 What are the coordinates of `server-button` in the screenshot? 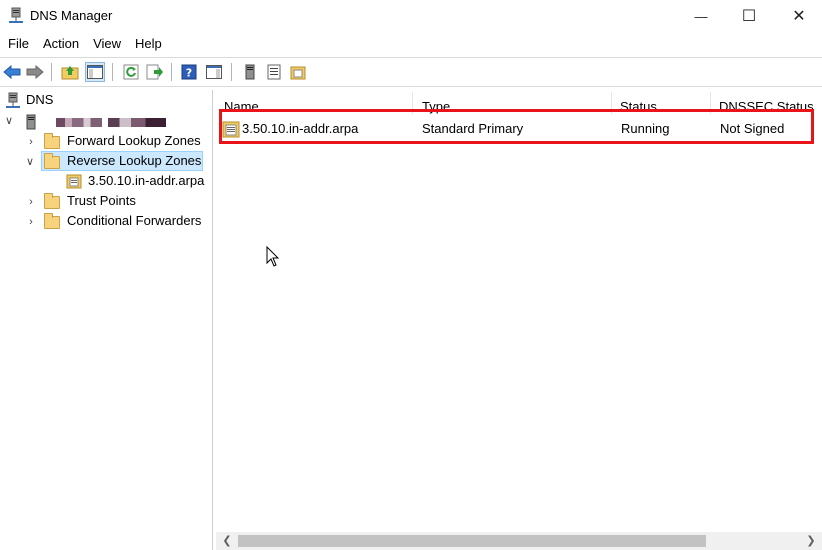 It's located at (250, 72).